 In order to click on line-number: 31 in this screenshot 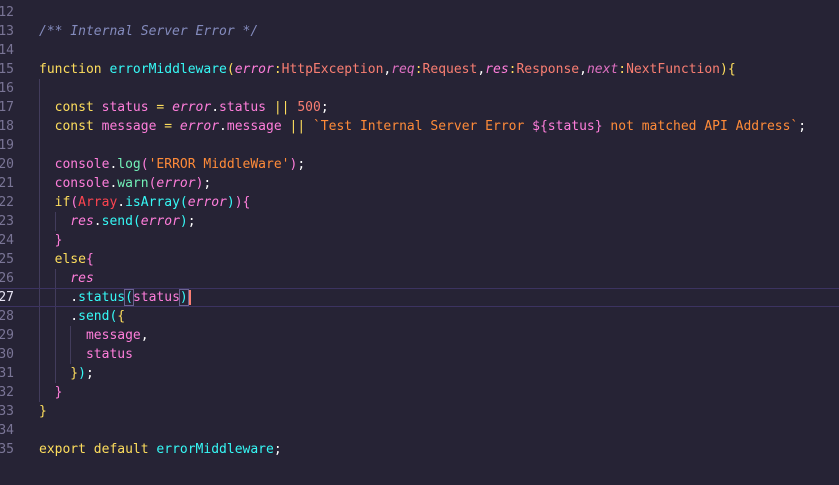, I will do `click(7, 373)`.